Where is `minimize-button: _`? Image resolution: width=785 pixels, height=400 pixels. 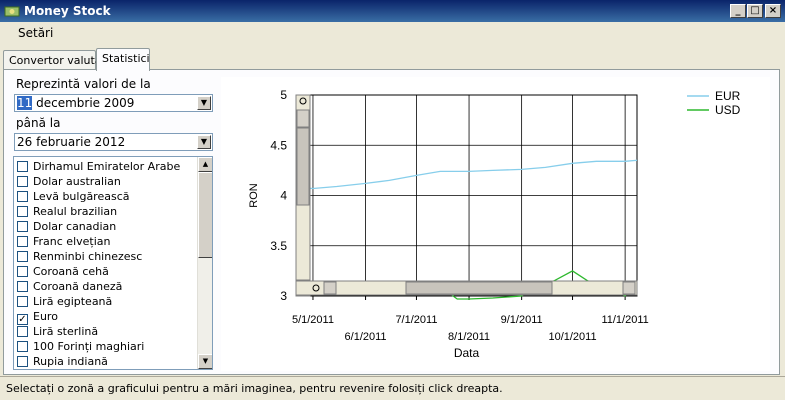
minimize-button: _ is located at coordinates (738, 11).